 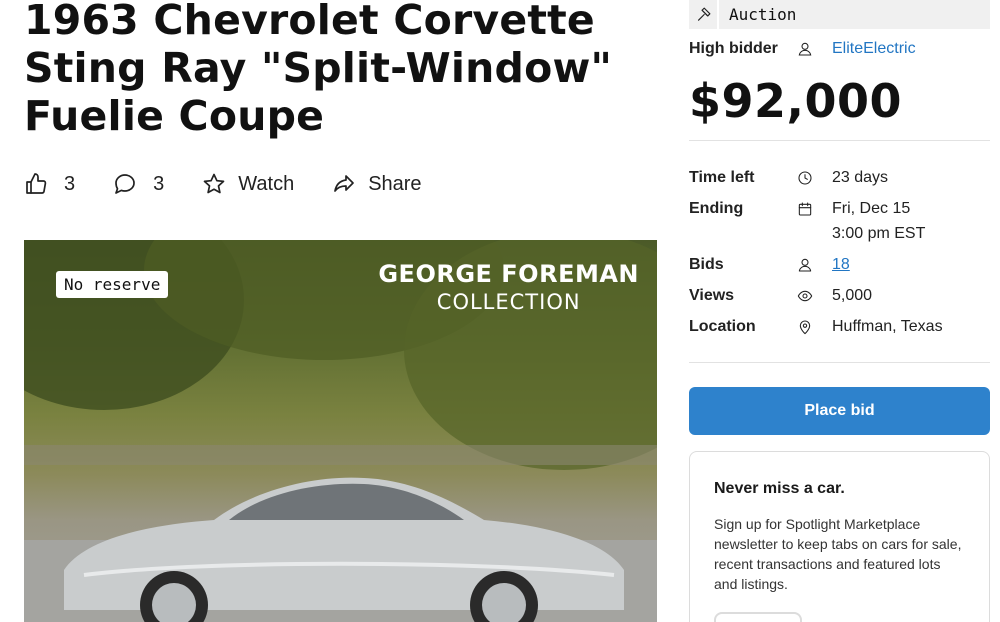 What do you see at coordinates (805, 295) in the screenshot?
I see `eye-icon` at bounding box center [805, 295].